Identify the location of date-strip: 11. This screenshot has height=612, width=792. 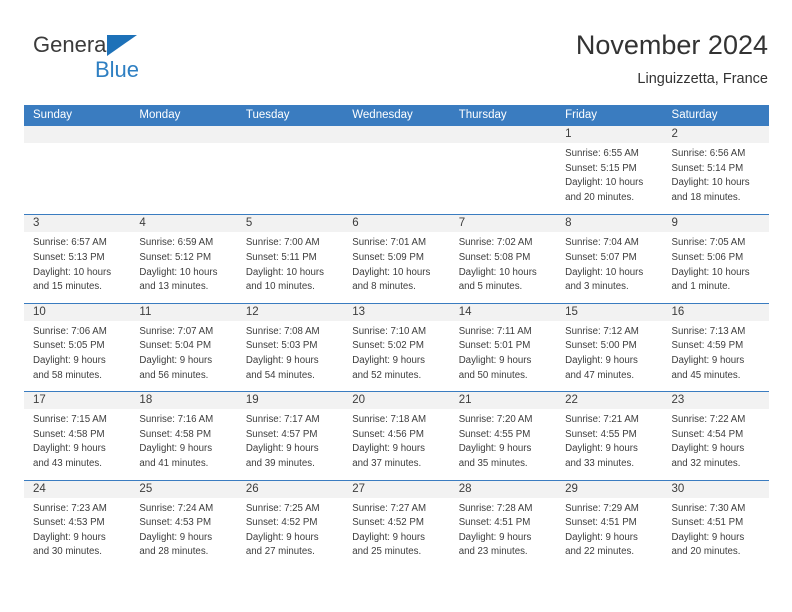
(183, 312).